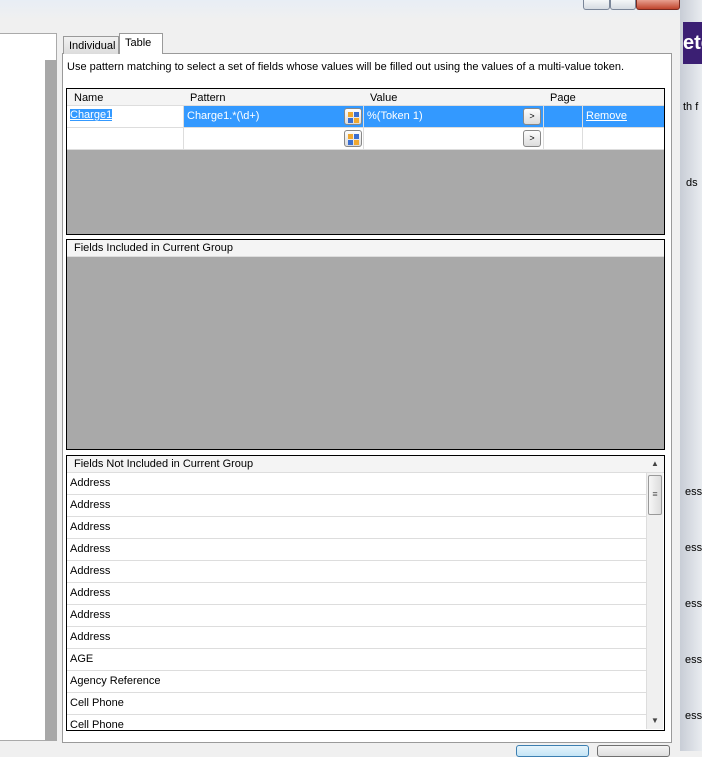 This screenshot has height=757, width=702. Describe the element at coordinates (341, 10) in the screenshot. I see `title-bar` at that location.